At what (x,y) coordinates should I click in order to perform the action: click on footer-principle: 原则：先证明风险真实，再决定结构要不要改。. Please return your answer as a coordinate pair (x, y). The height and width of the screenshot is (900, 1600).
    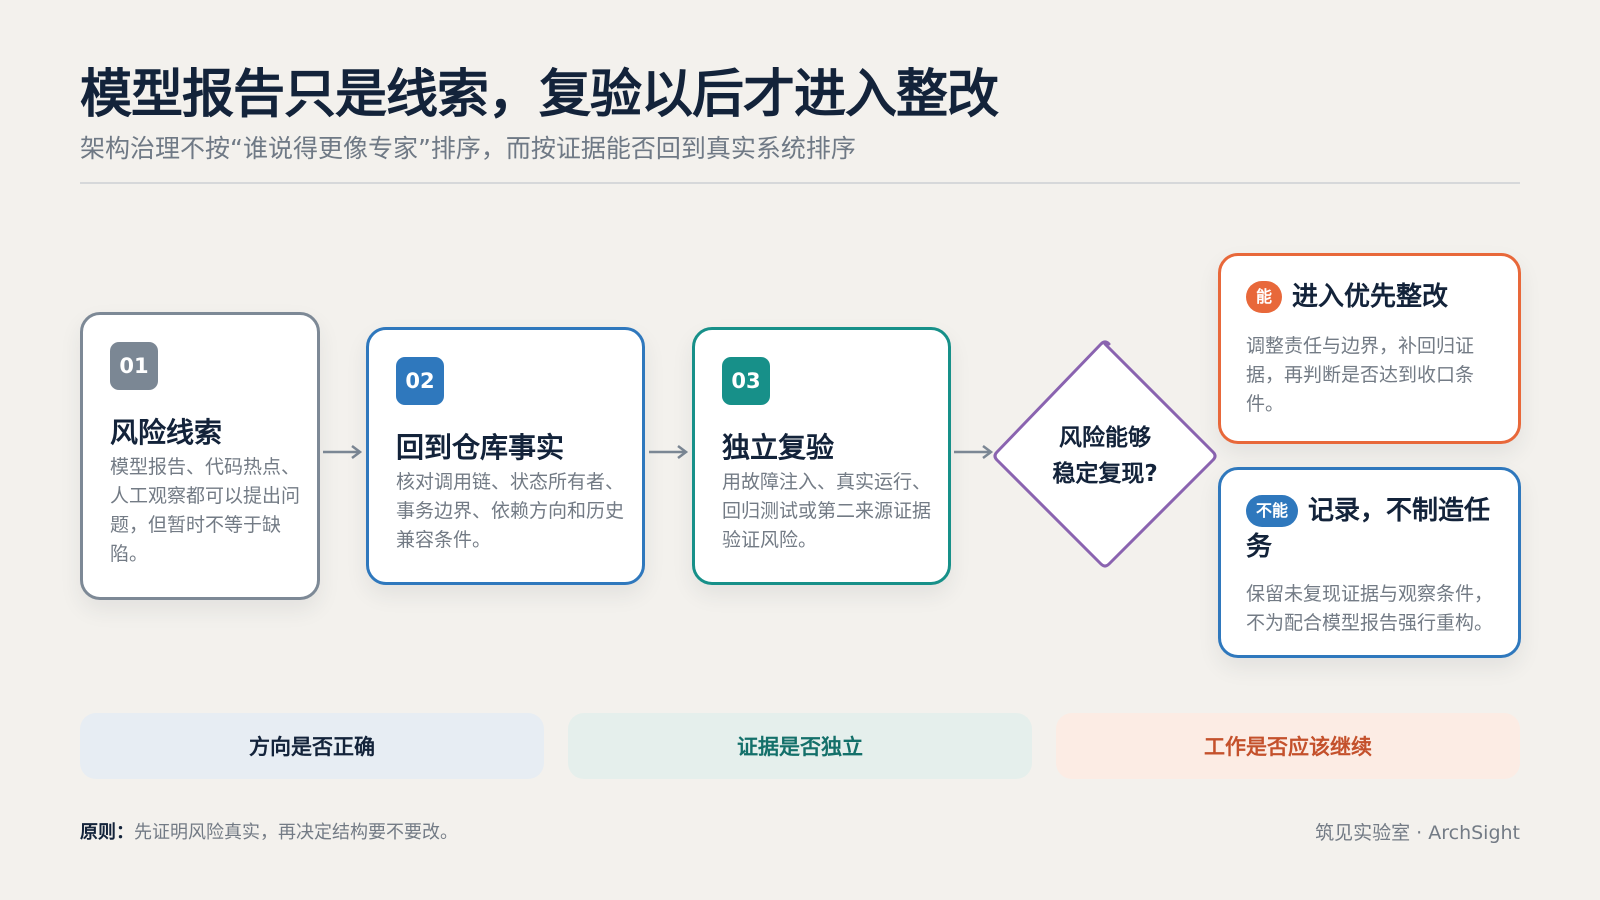
    Looking at the image, I should click on (269, 831).